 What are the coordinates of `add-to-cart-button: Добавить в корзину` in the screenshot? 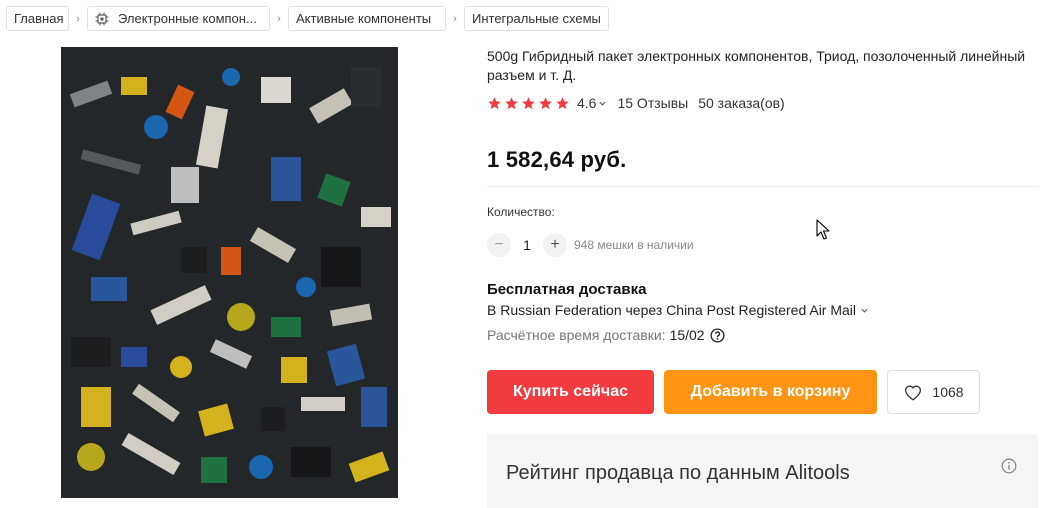 It's located at (770, 392).